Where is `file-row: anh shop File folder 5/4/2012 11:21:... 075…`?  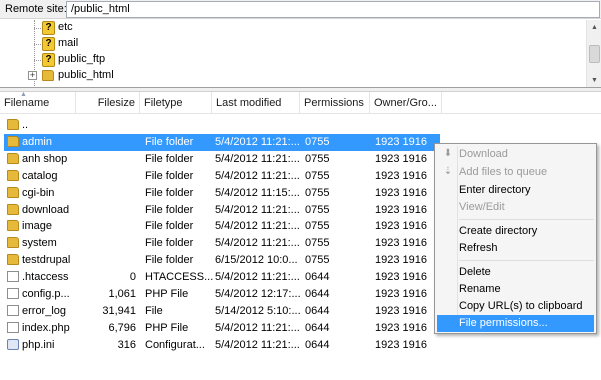
file-row: anh shop File folder 5/4/2012 11:21:... 075… is located at coordinates (222, 159).